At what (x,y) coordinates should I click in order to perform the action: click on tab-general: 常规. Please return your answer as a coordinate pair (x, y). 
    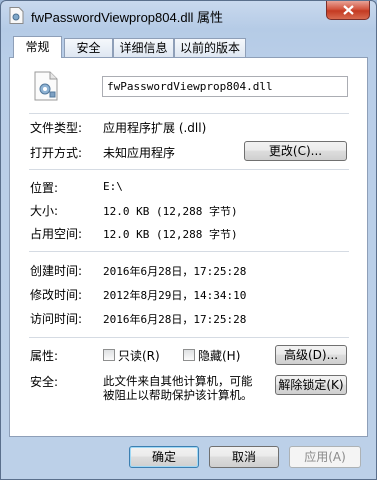
    Looking at the image, I should click on (37, 47).